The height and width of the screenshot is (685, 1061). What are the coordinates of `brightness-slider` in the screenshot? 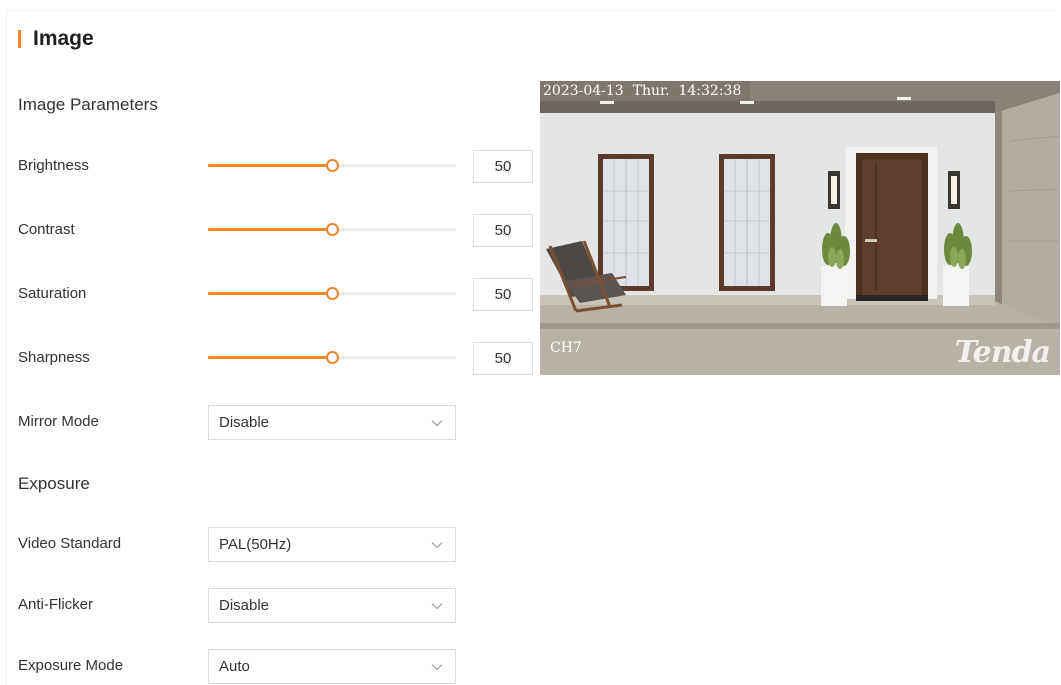 It's located at (332, 165).